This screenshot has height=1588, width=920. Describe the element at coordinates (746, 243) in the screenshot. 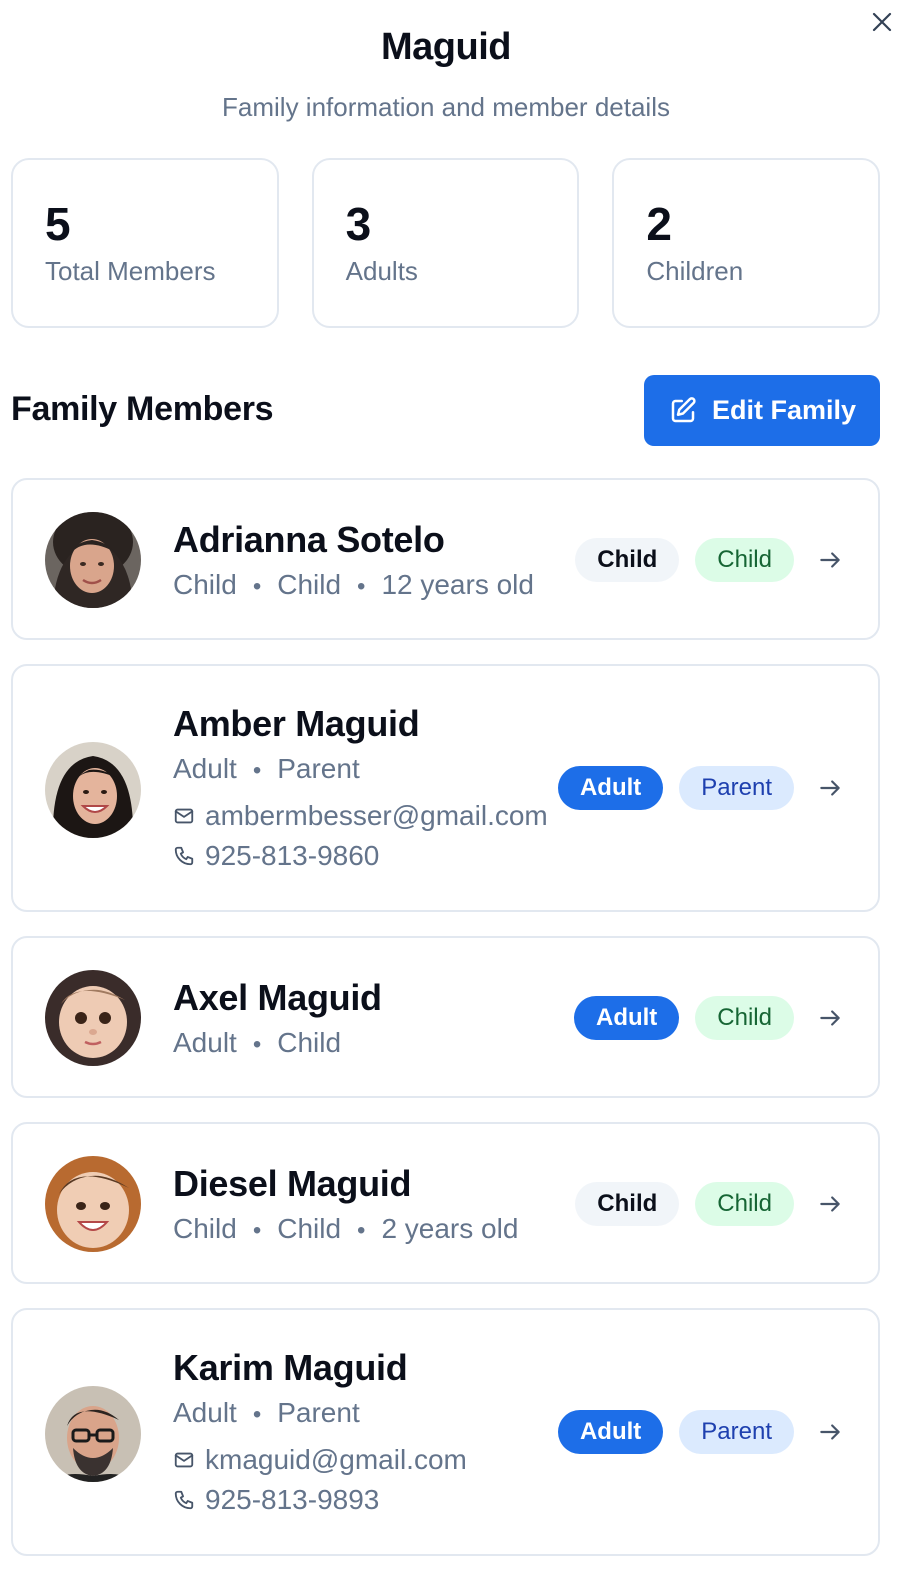

I see `stat-card-children: 2 Children` at that location.